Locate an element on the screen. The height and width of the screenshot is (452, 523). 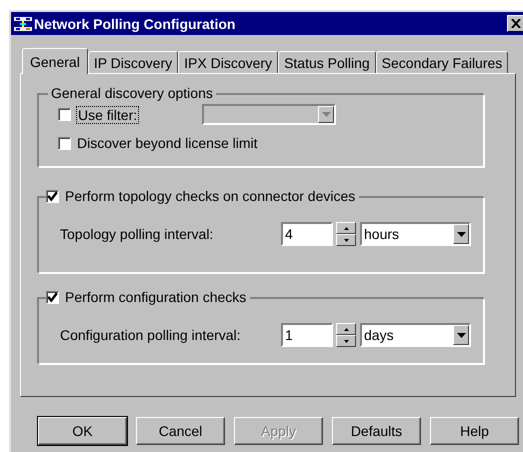
number-field: 4 is located at coordinates (307, 234).